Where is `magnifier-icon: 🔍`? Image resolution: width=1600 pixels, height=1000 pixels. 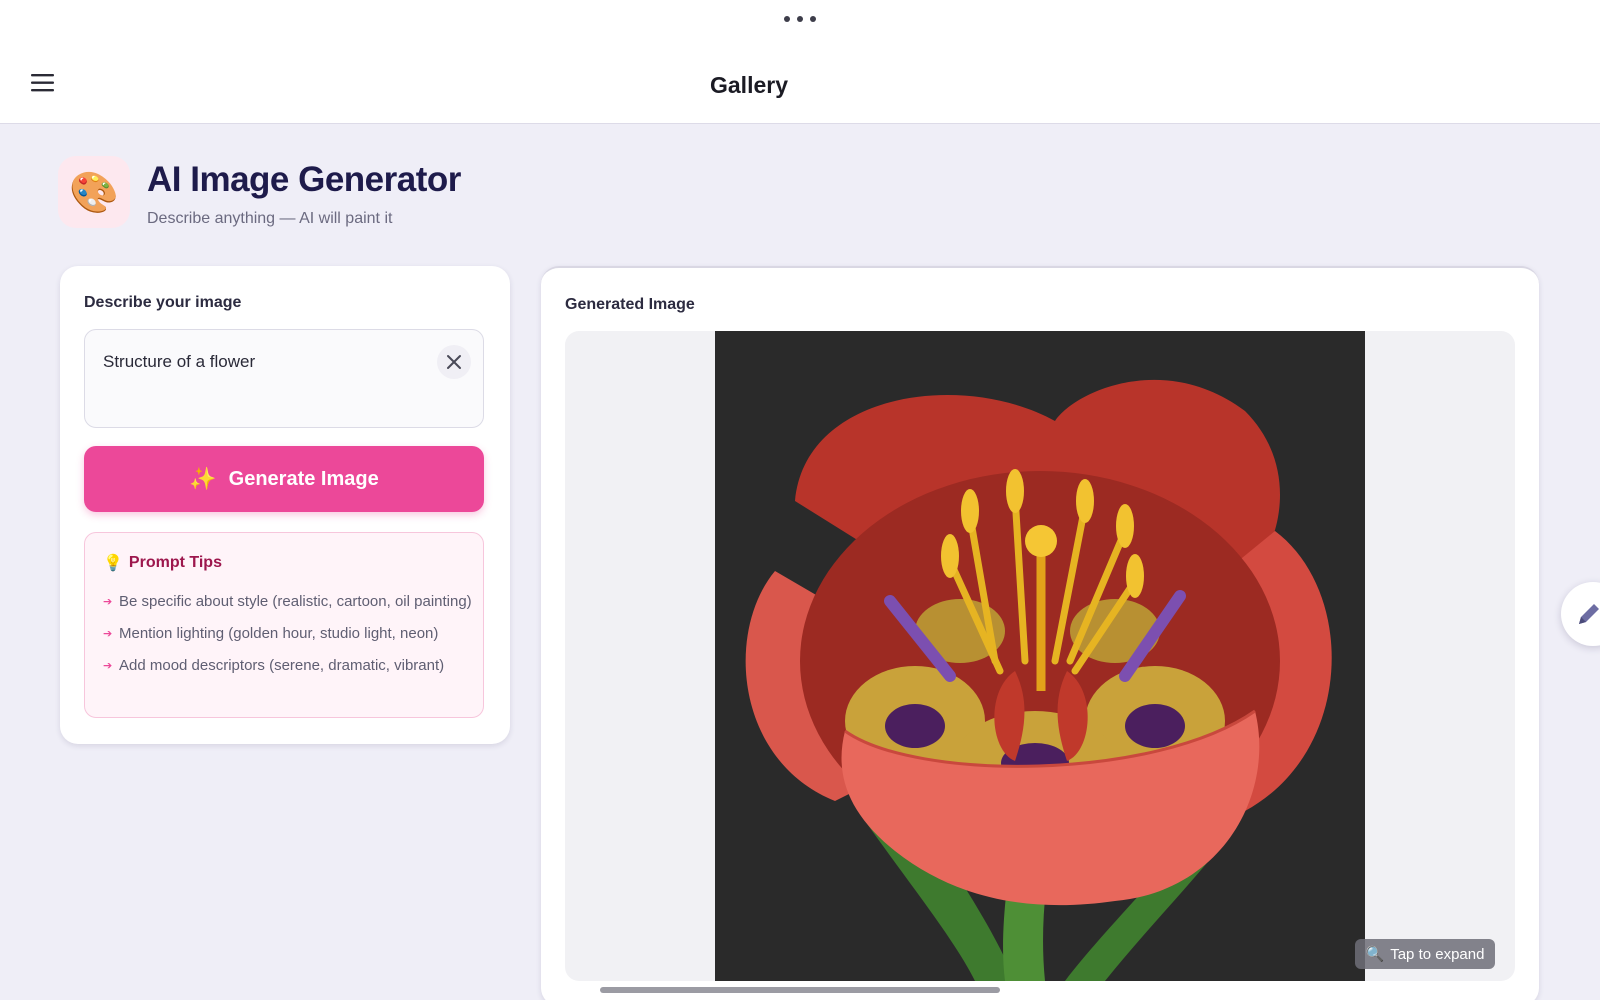
magnifier-icon: 🔍 is located at coordinates (1375, 954).